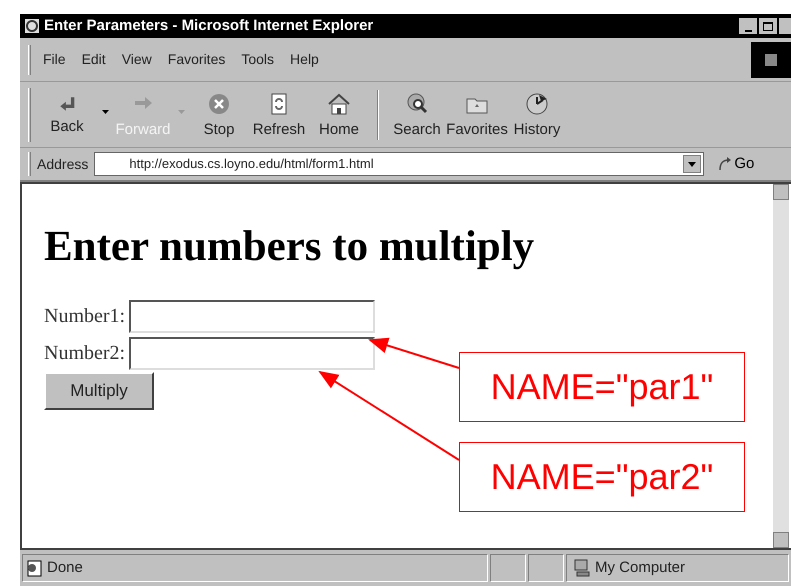 The height and width of the screenshot is (586, 791). Describe the element at coordinates (748, 26) in the screenshot. I see `minimize-button` at that location.